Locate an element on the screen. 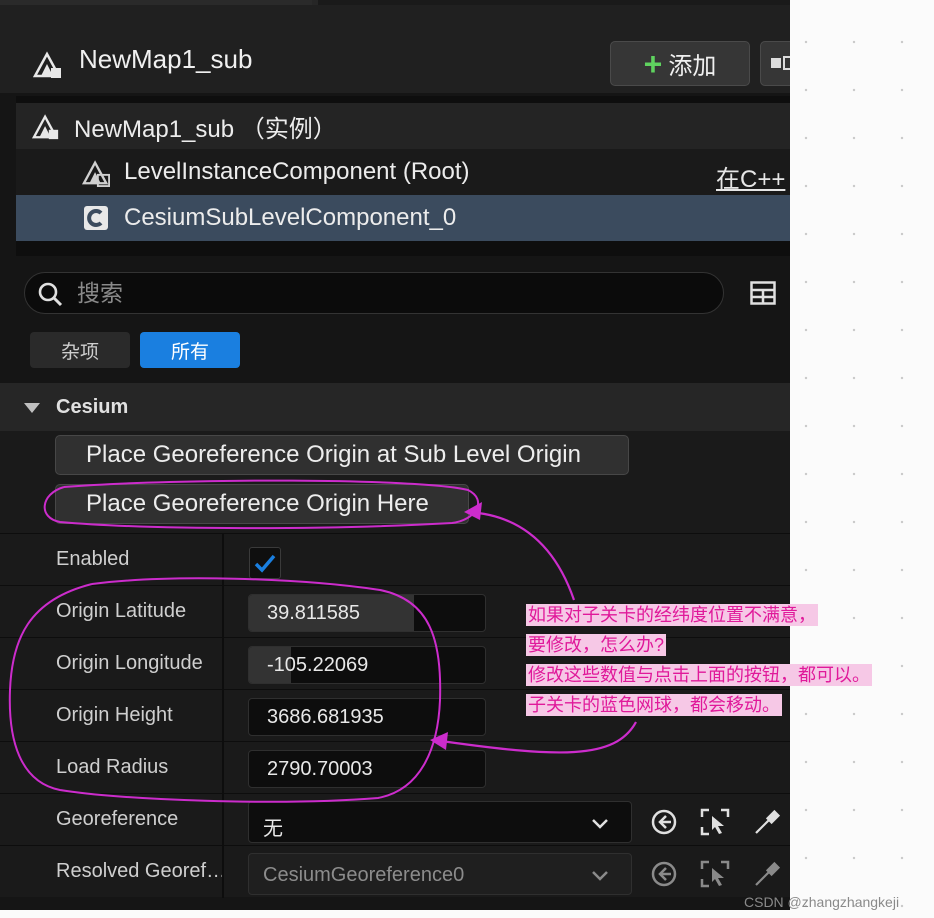 The image size is (934, 918). prop-label: Enabled is located at coordinates (93, 559).